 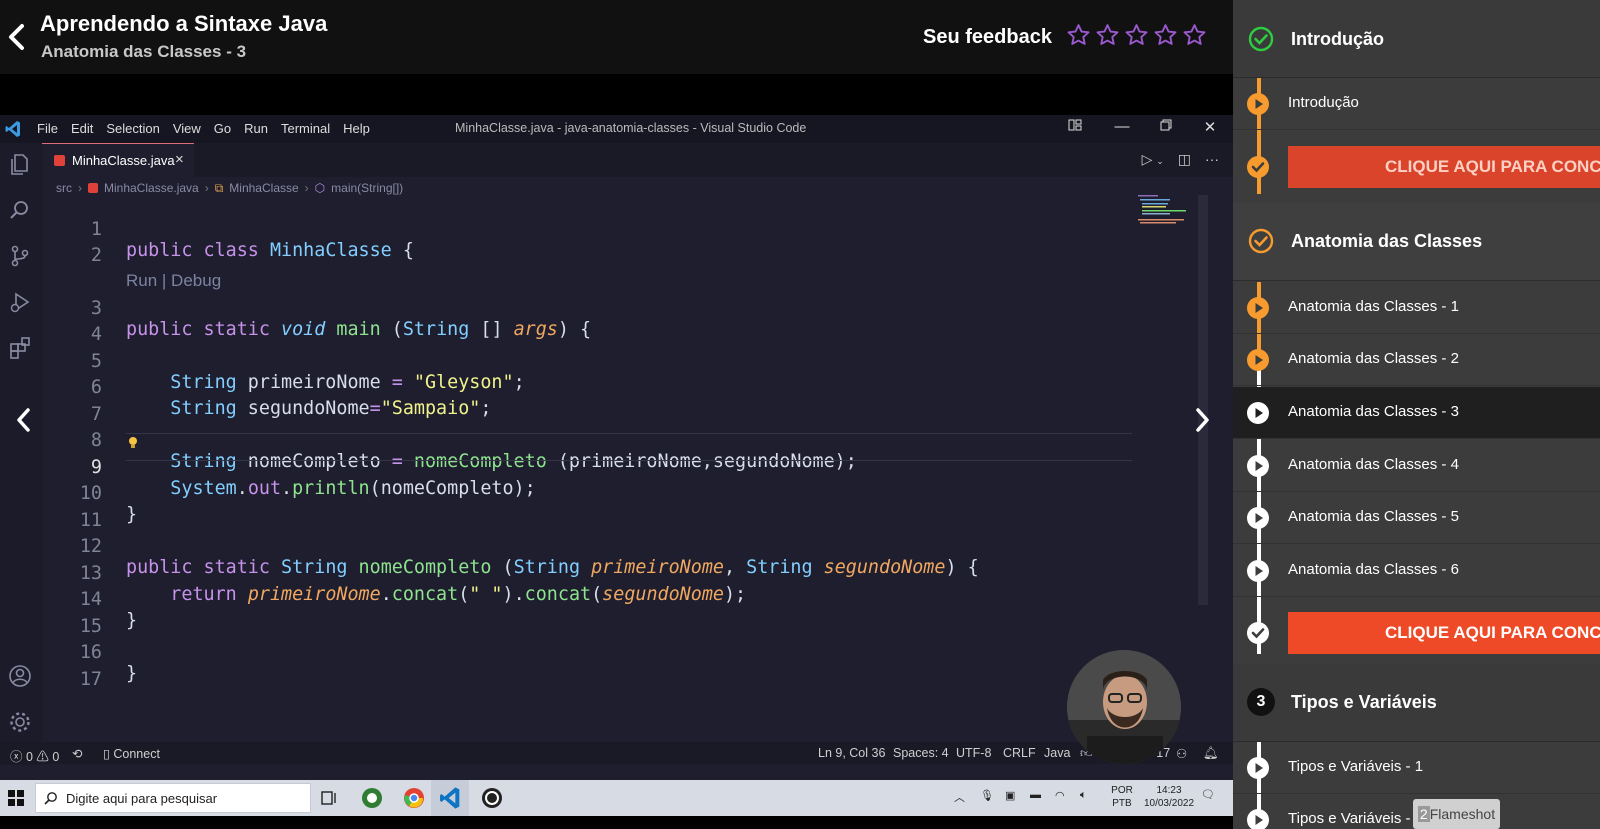 I want to click on task-view-icon, so click(x=329, y=798).